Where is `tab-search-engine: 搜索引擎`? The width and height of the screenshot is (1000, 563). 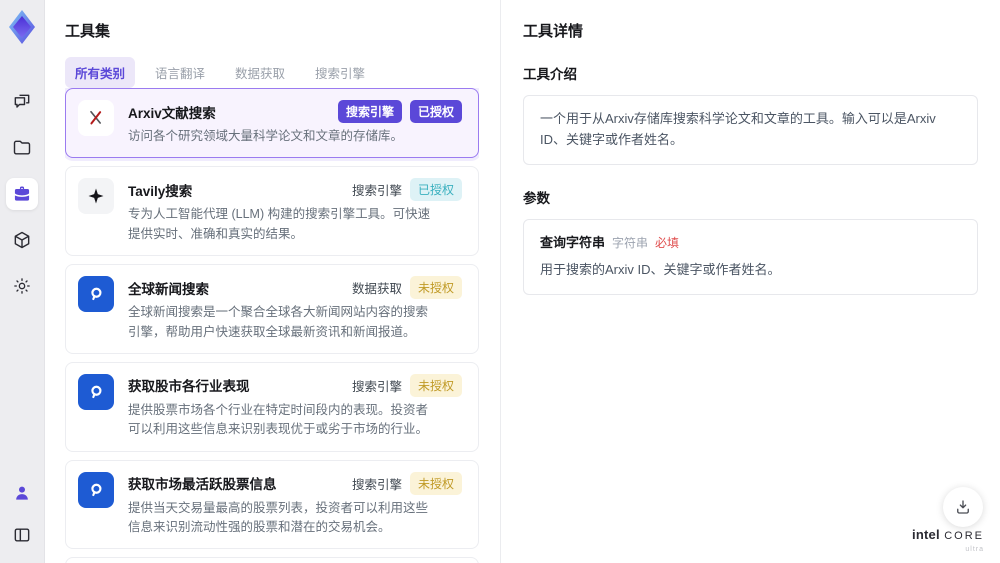
tab-search-engine: 搜索引擎 is located at coordinates (340, 72).